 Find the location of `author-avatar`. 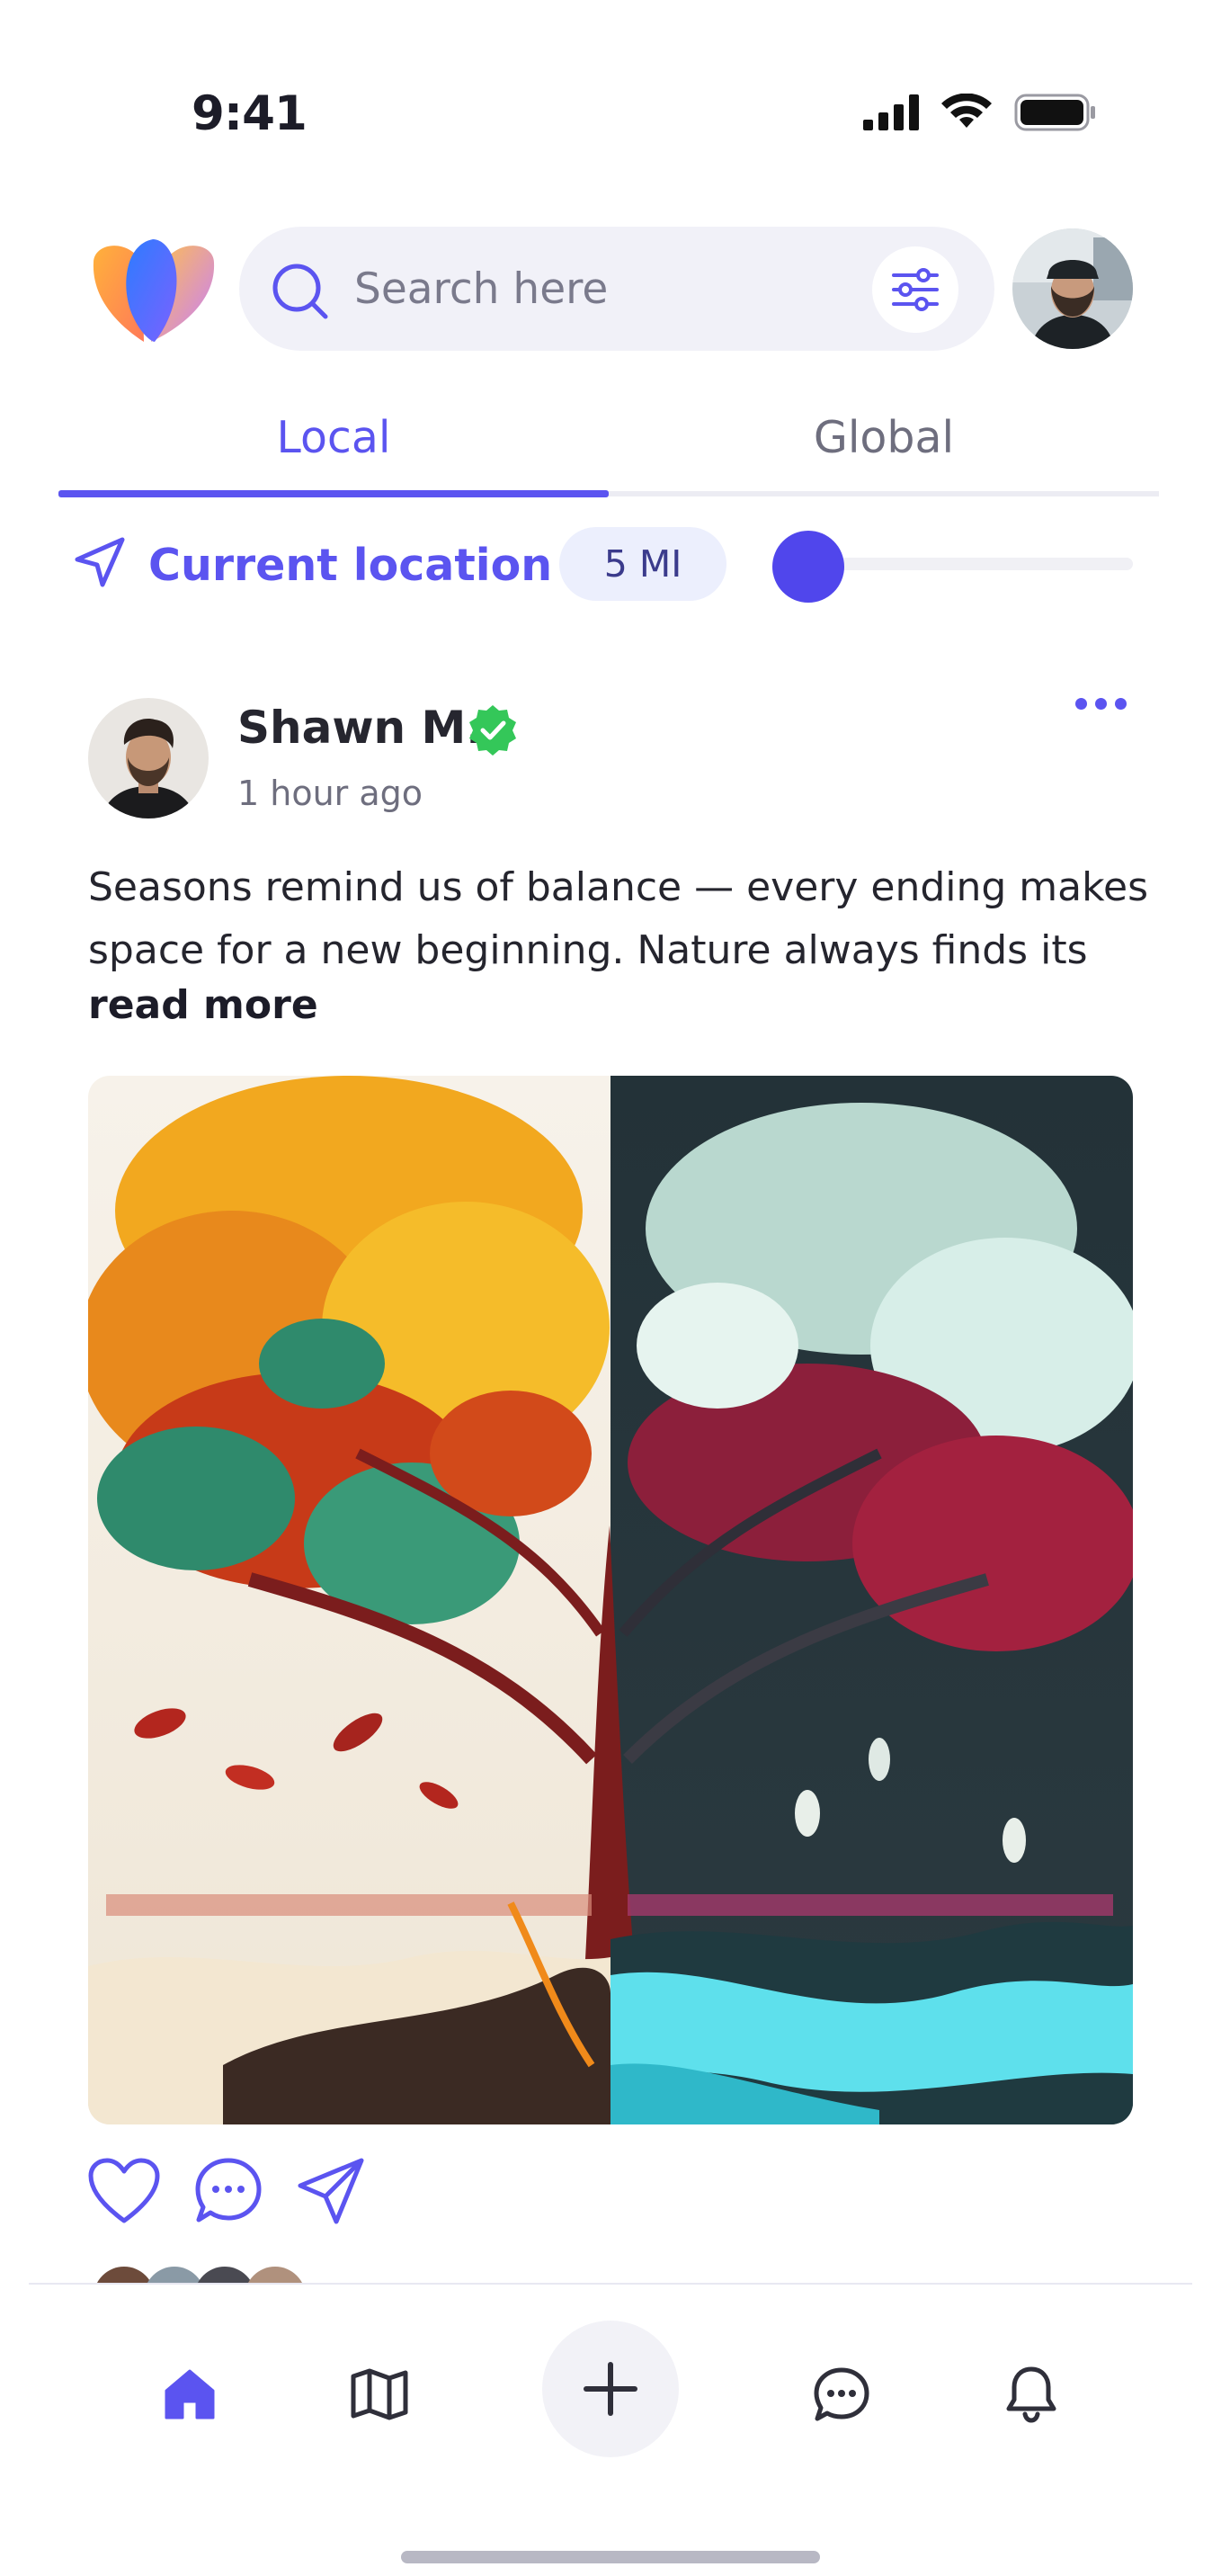

author-avatar is located at coordinates (148, 758).